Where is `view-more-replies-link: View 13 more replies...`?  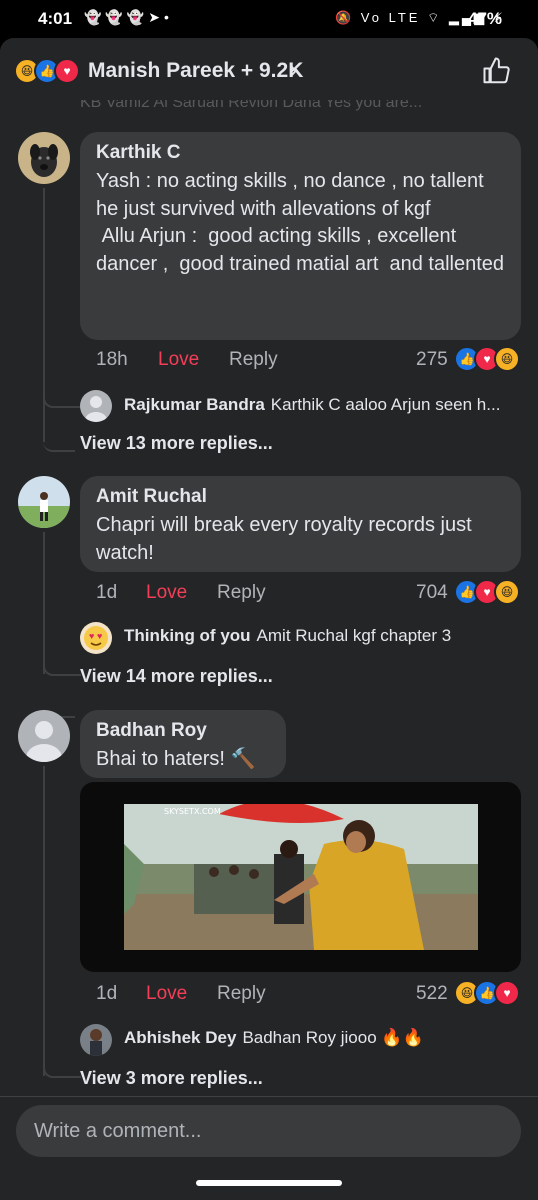 view-more-replies-link: View 13 more replies... is located at coordinates (176, 443).